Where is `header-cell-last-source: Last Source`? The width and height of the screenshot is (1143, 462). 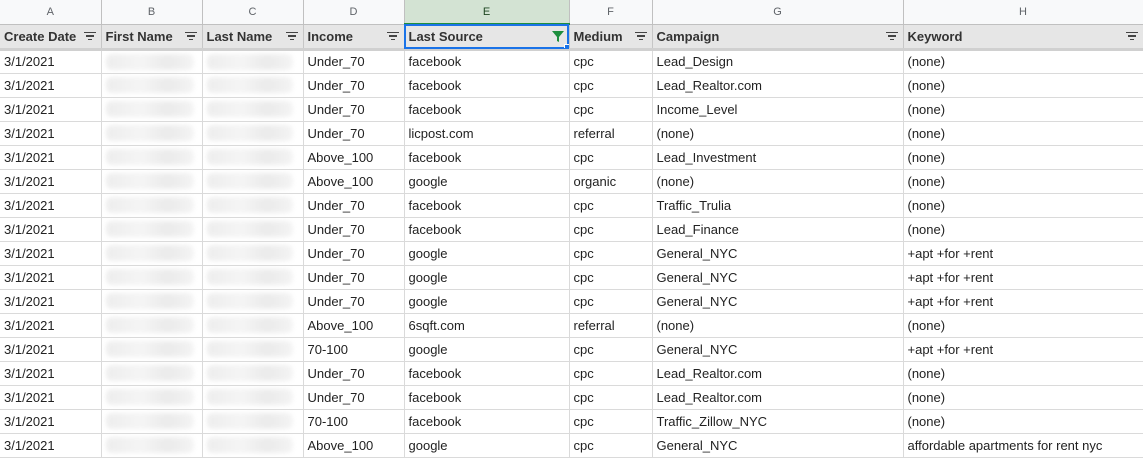
header-cell-last-source: Last Source is located at coordinates (487, 37).